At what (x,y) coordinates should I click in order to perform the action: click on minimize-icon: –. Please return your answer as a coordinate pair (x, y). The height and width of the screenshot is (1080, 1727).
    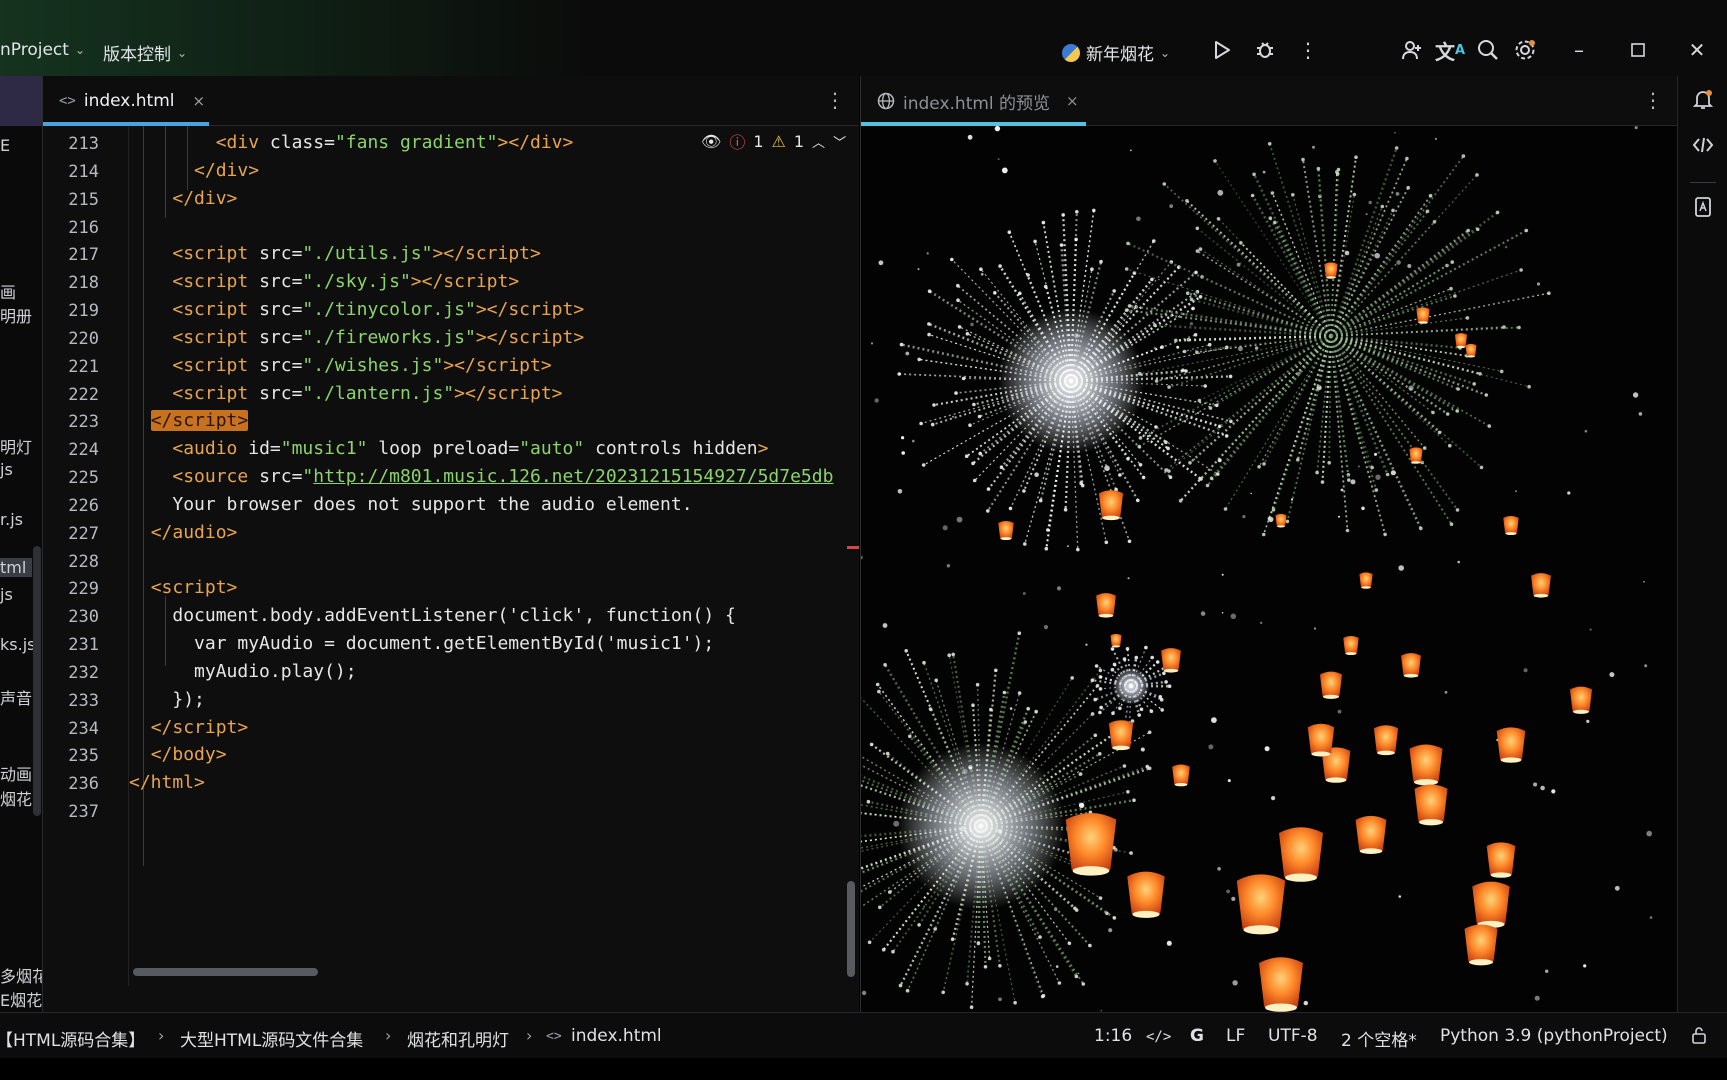
    Looking at the image, I should click on (1579, 50).